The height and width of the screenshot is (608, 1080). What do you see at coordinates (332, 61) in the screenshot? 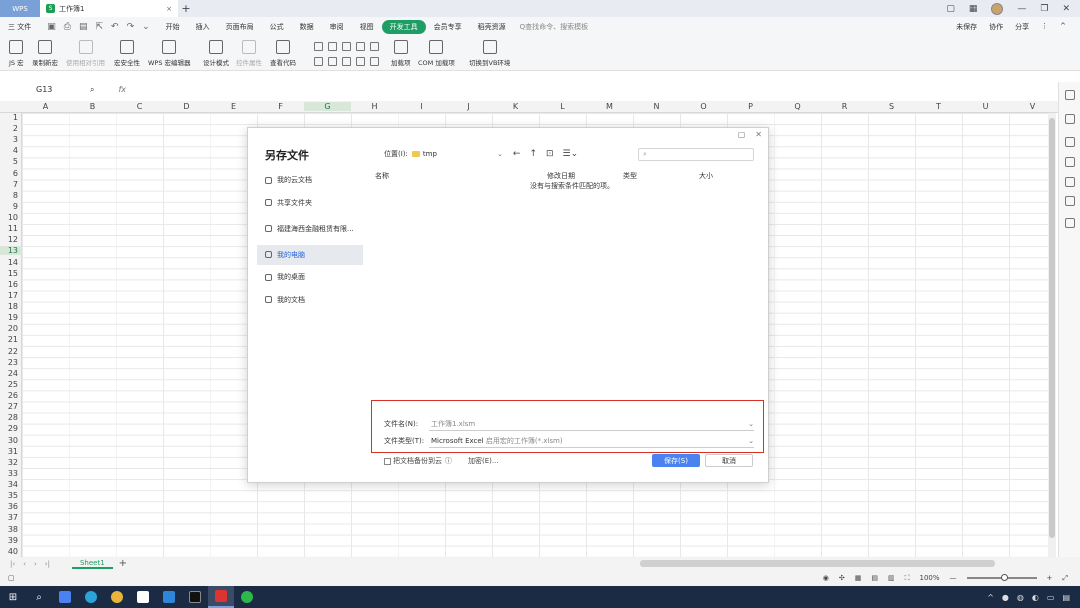
I see `frame-control-icon` at bounding box center [332, 61].